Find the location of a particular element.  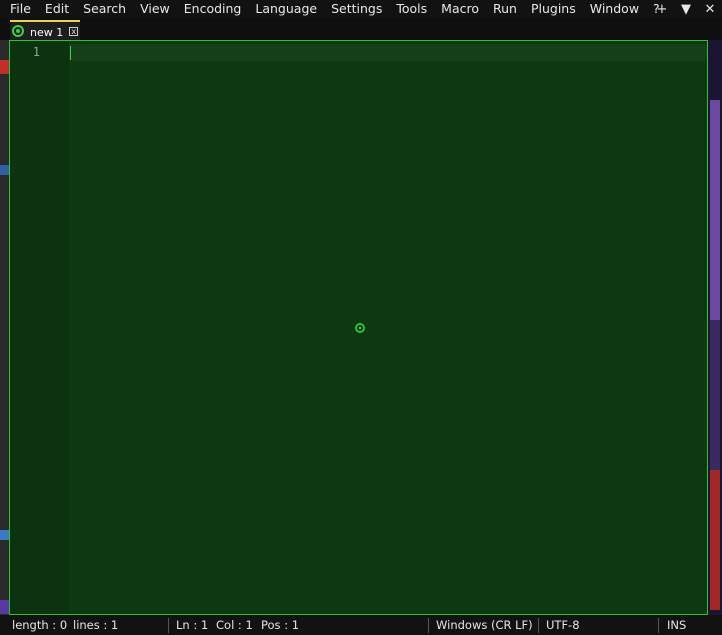

menu-language: Language is located at coordinates (286, 9).